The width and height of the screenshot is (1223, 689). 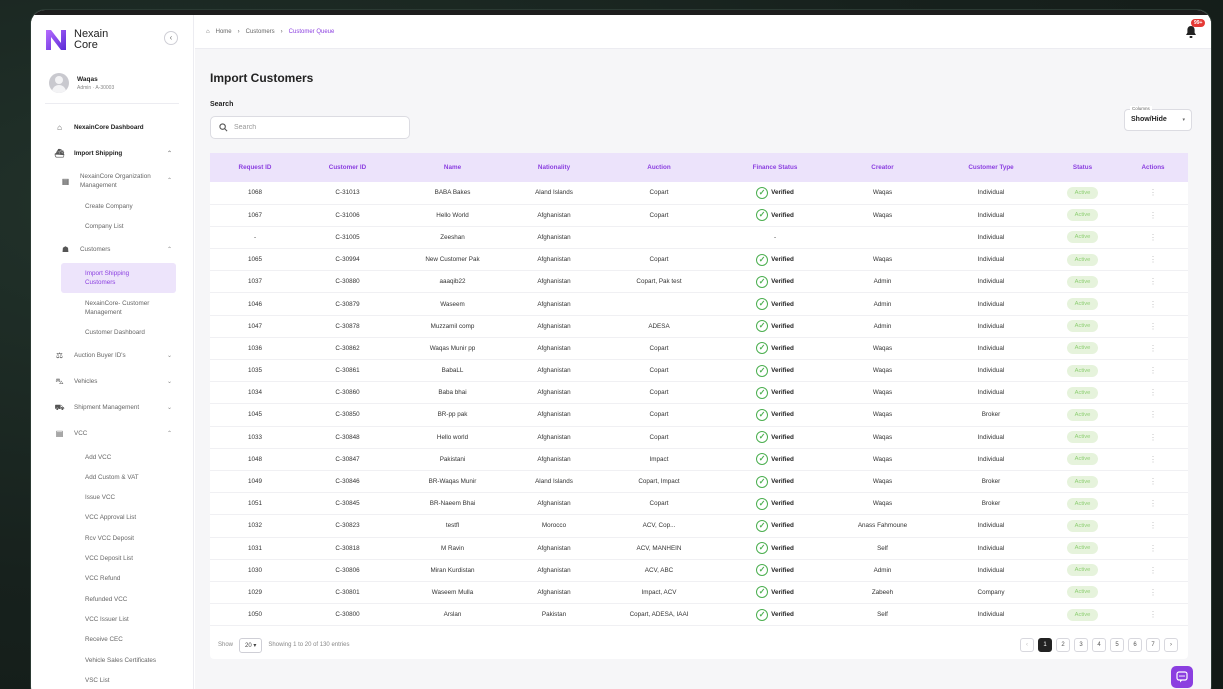 I want to click on sidebar-item-vcc: ▤ VCC ⌃, so click(x=112, y=434).